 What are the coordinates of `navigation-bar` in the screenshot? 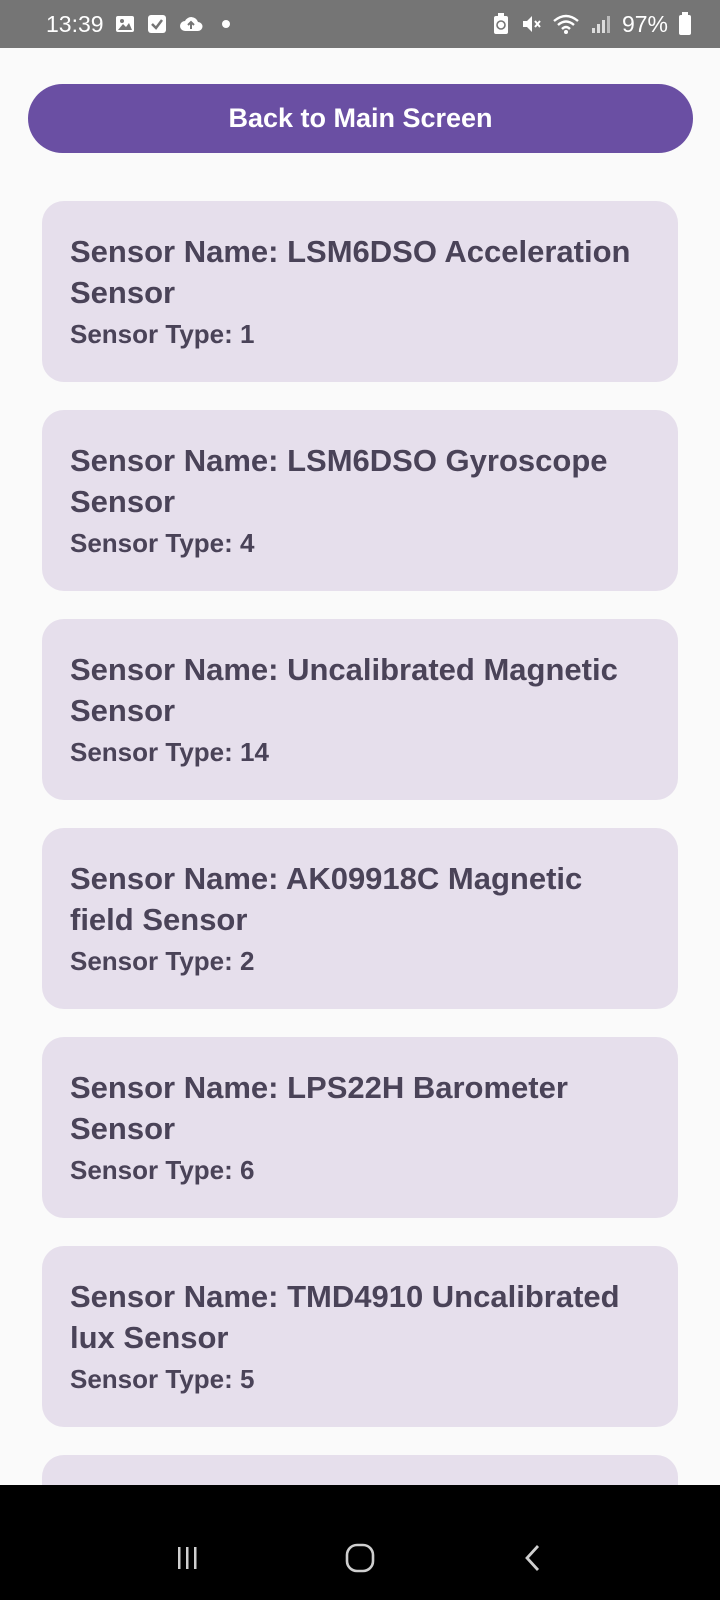 It's located at (360, 1557).